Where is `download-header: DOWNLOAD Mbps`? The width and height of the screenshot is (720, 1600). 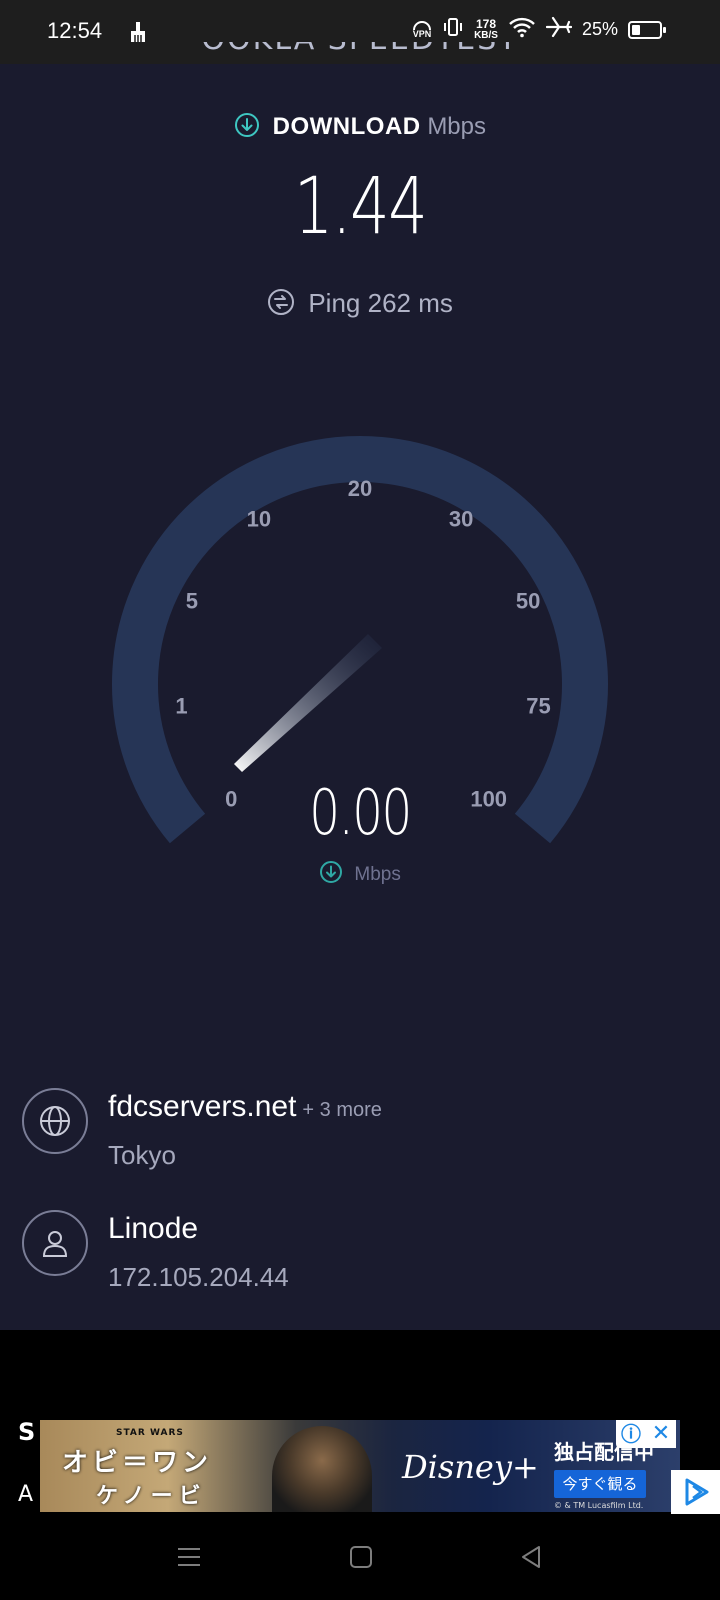 download-header: DOWNLOAD Mbps is located at coordinates (360, 128).